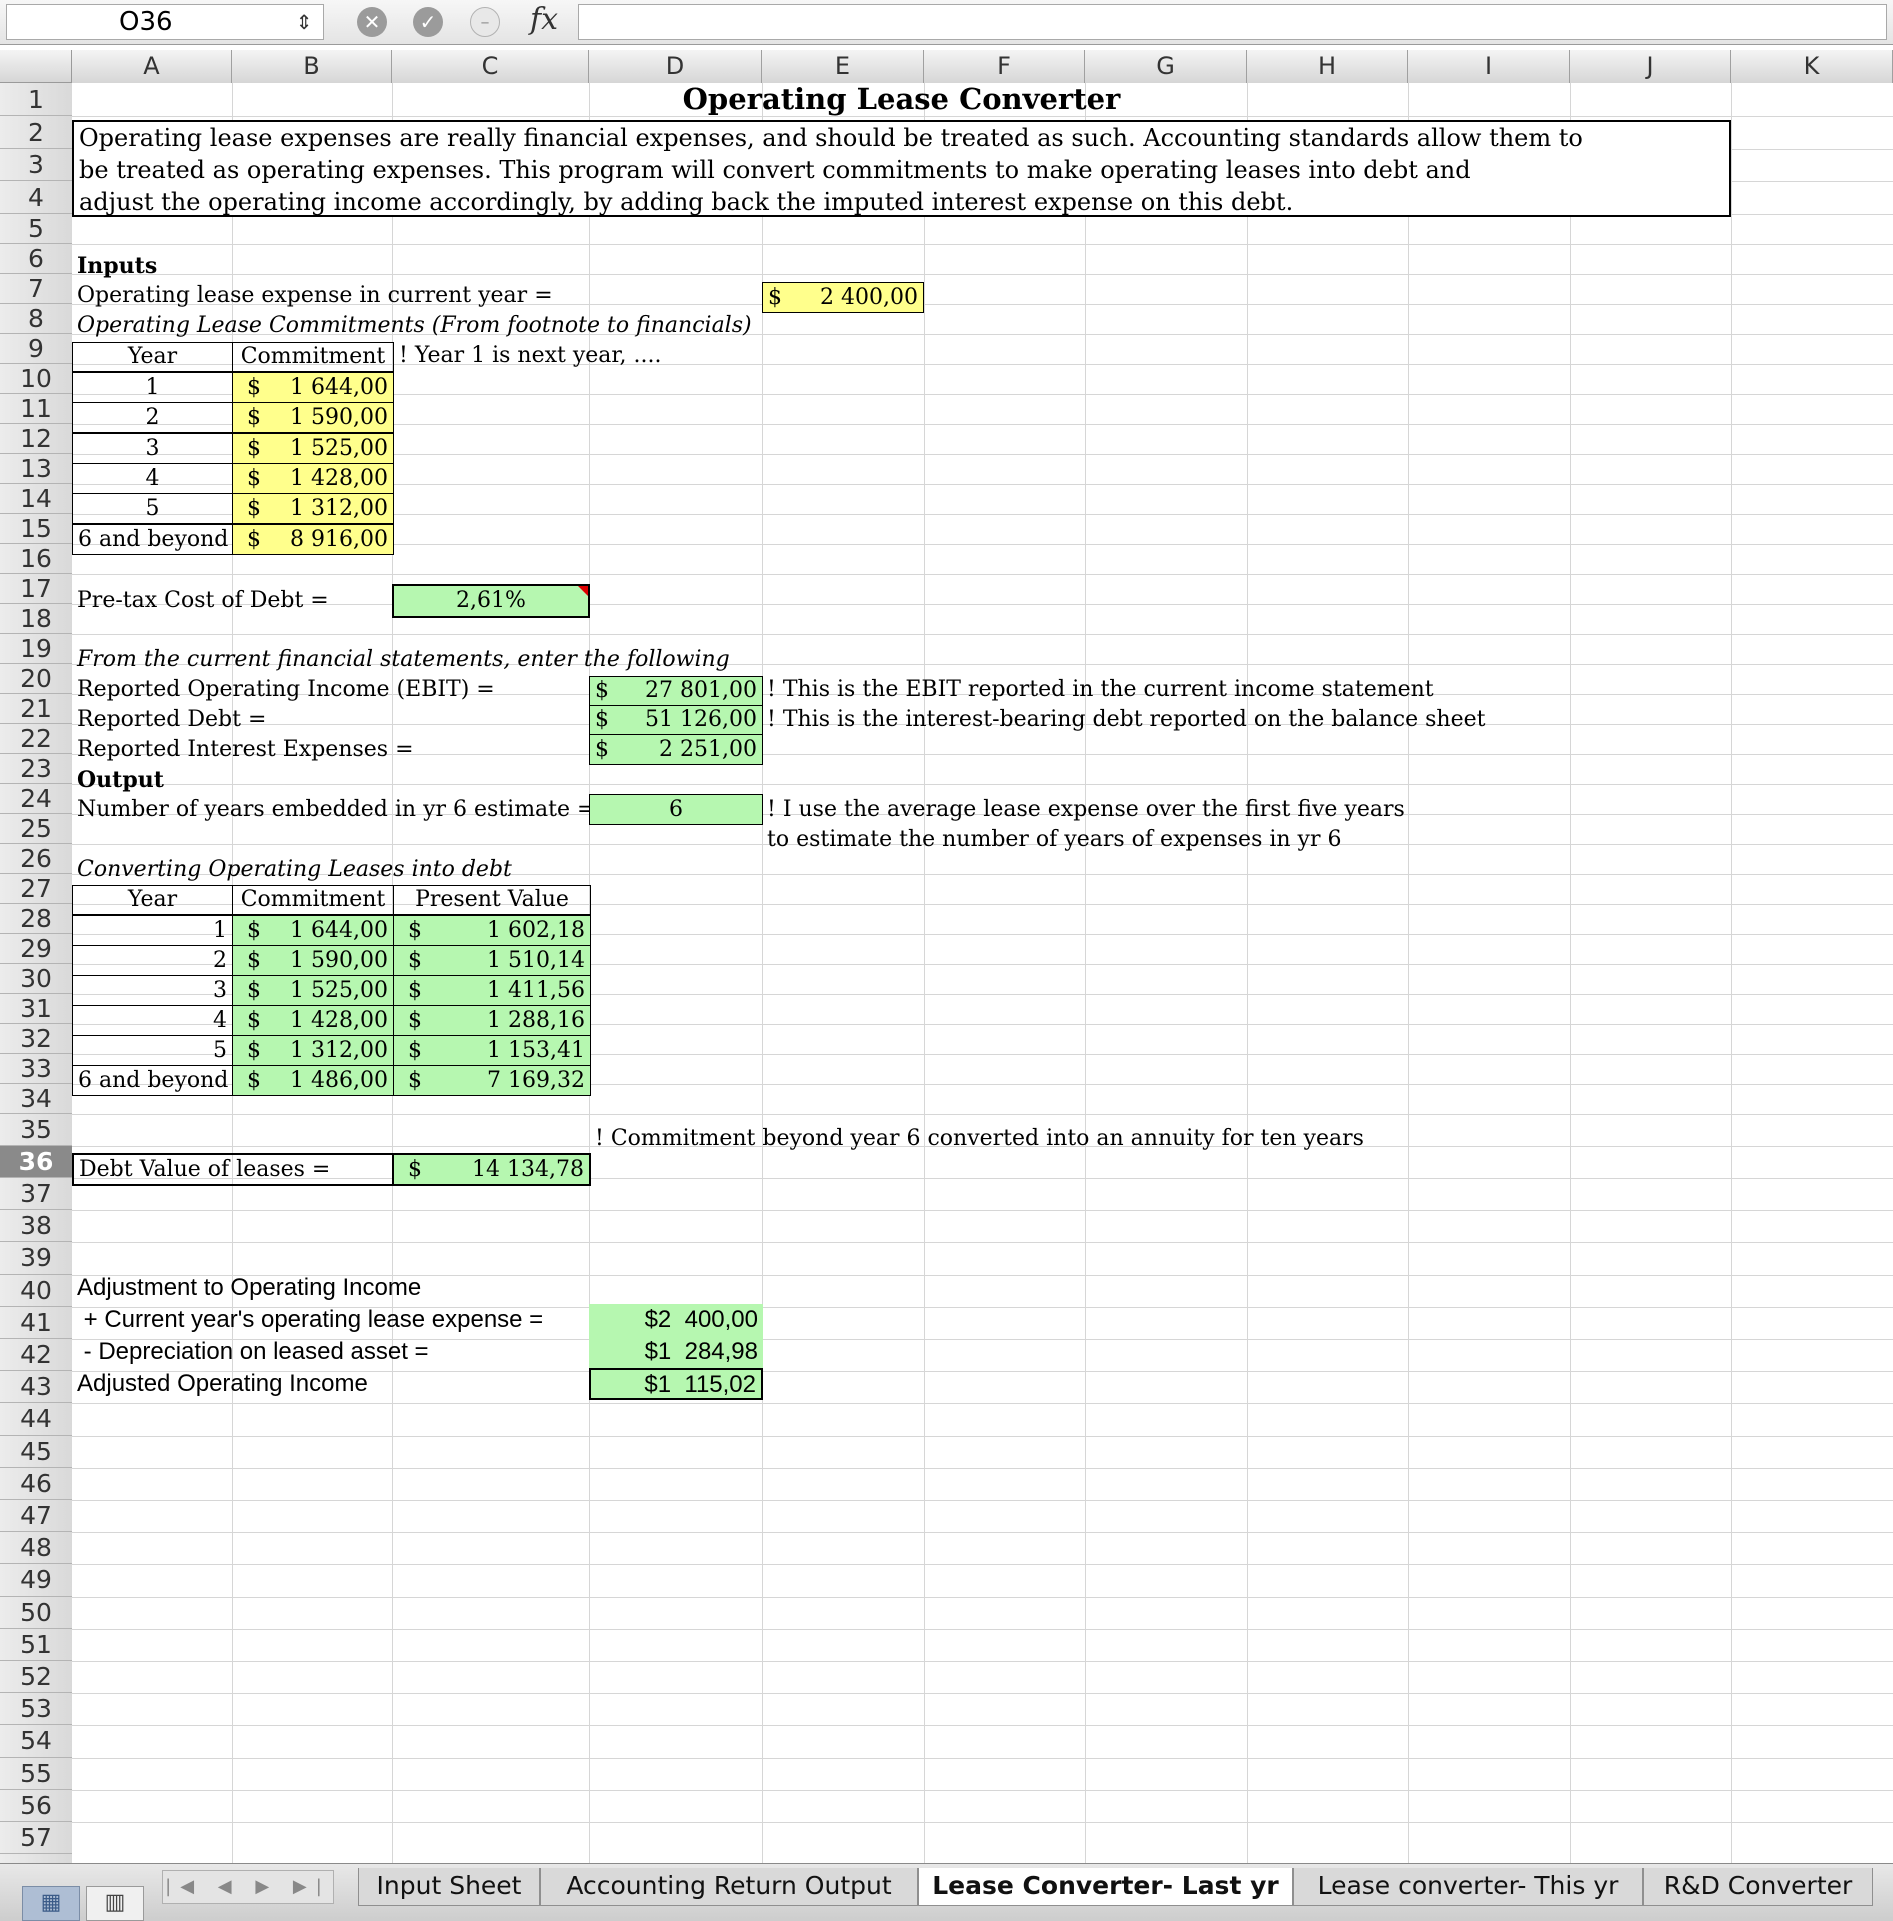 The height and width of the screenshot is (1921, 1893). I want to click on row-header-39: 39, so click(36, 1258).